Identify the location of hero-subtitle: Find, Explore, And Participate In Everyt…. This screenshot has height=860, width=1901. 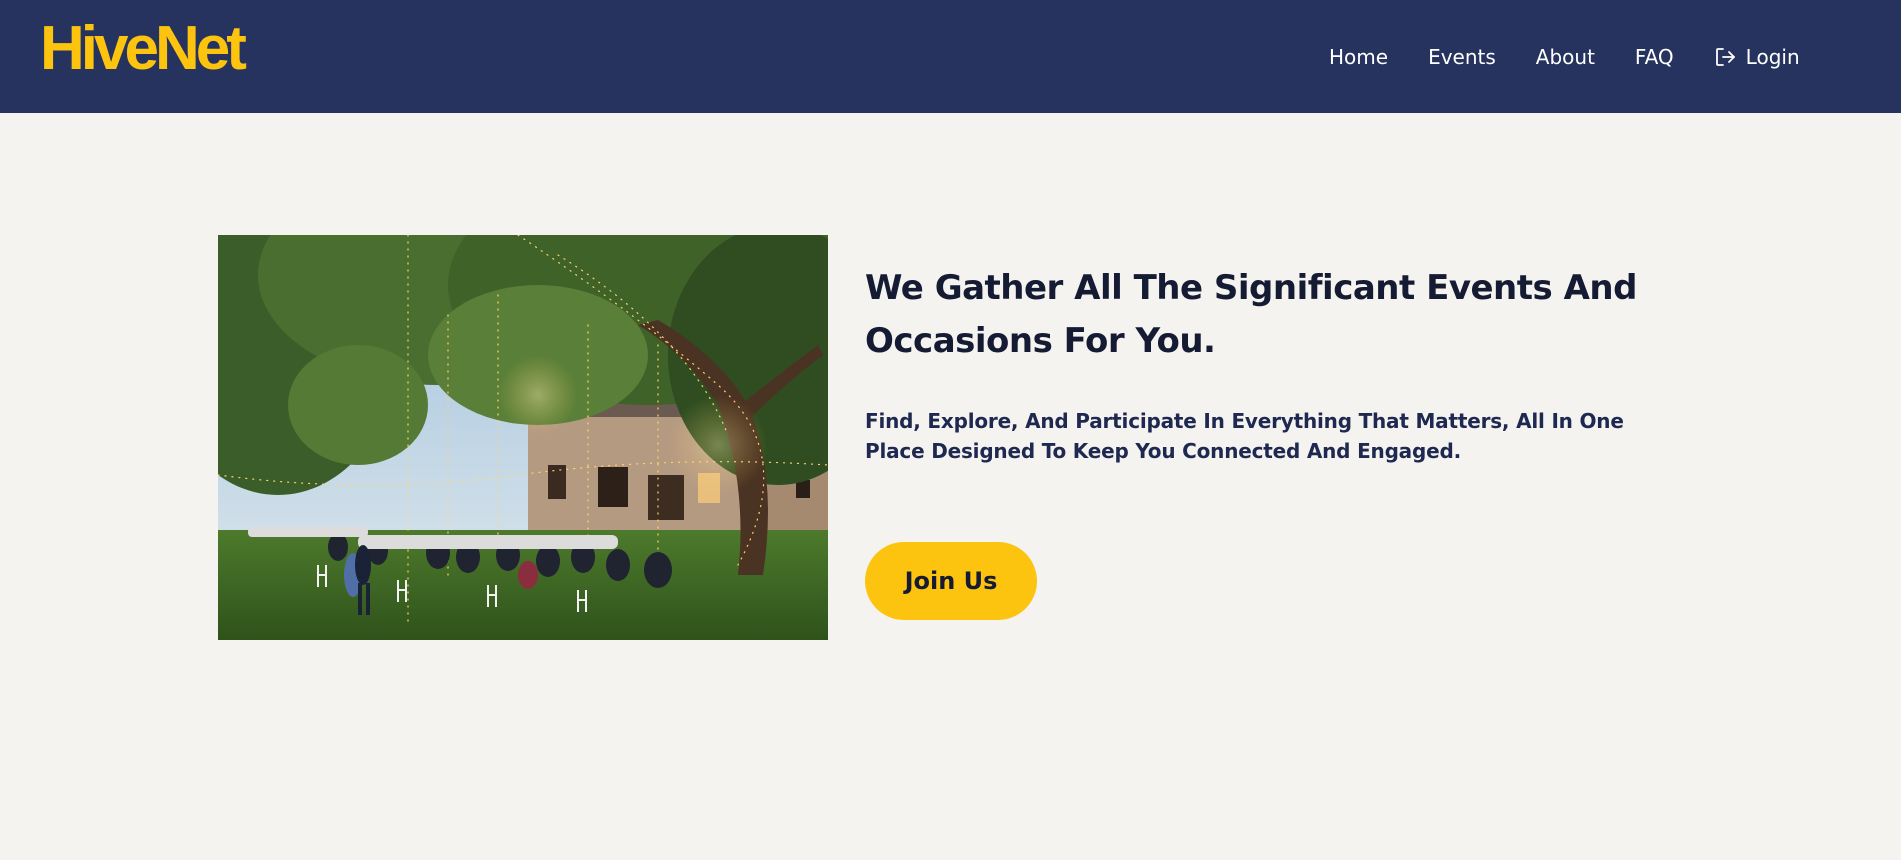
(1244, 436).